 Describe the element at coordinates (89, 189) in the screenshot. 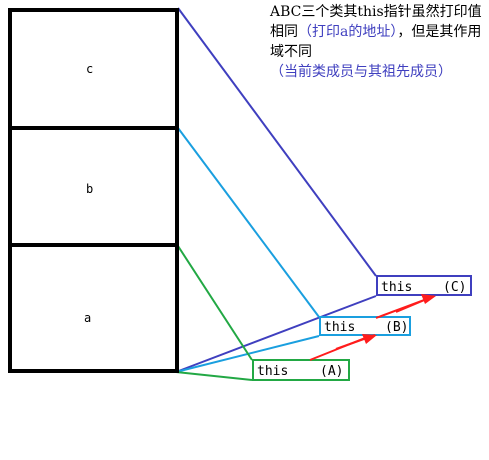

I see `memory-cell-b-label: b` at that location.